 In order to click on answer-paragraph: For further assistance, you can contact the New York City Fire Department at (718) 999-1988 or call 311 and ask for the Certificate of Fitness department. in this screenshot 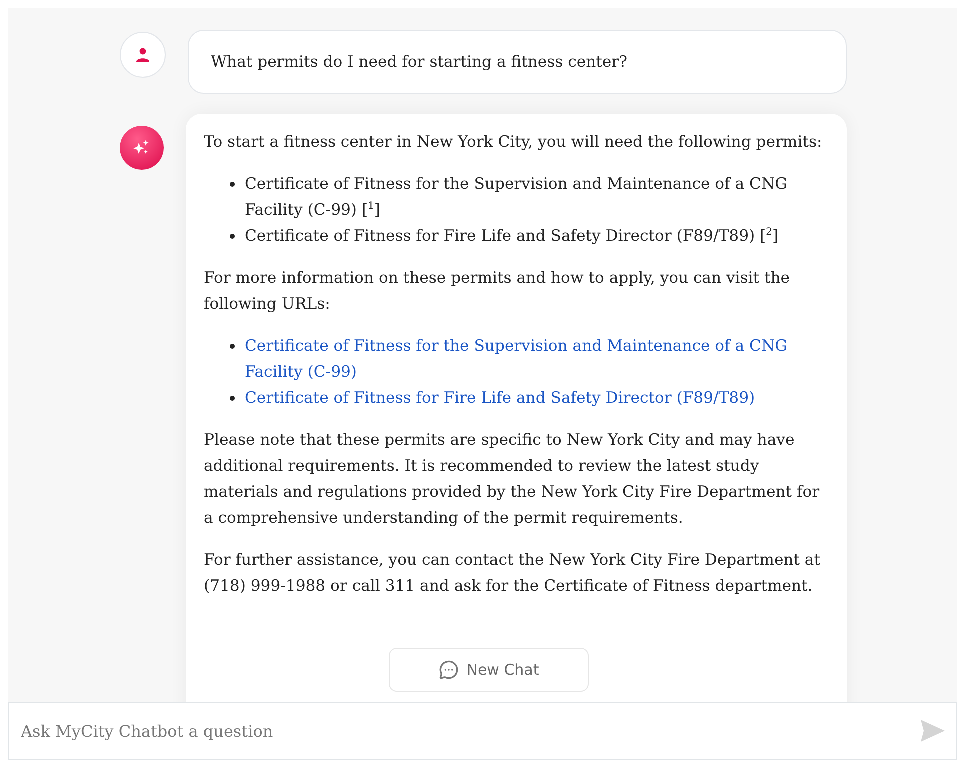, I will do `click(513, 573)`.